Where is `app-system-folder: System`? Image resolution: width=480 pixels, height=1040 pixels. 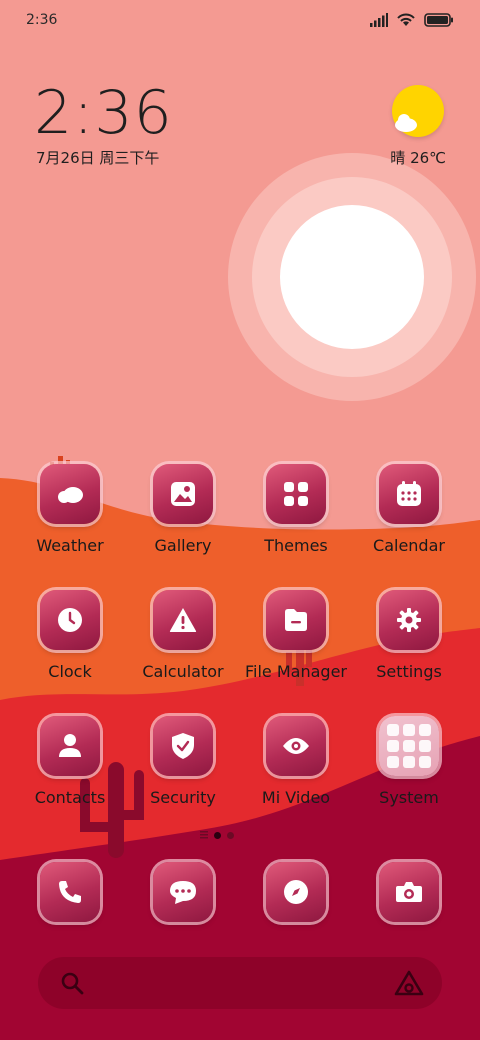
app-system-folder: System is located at coordinates (409, 761).